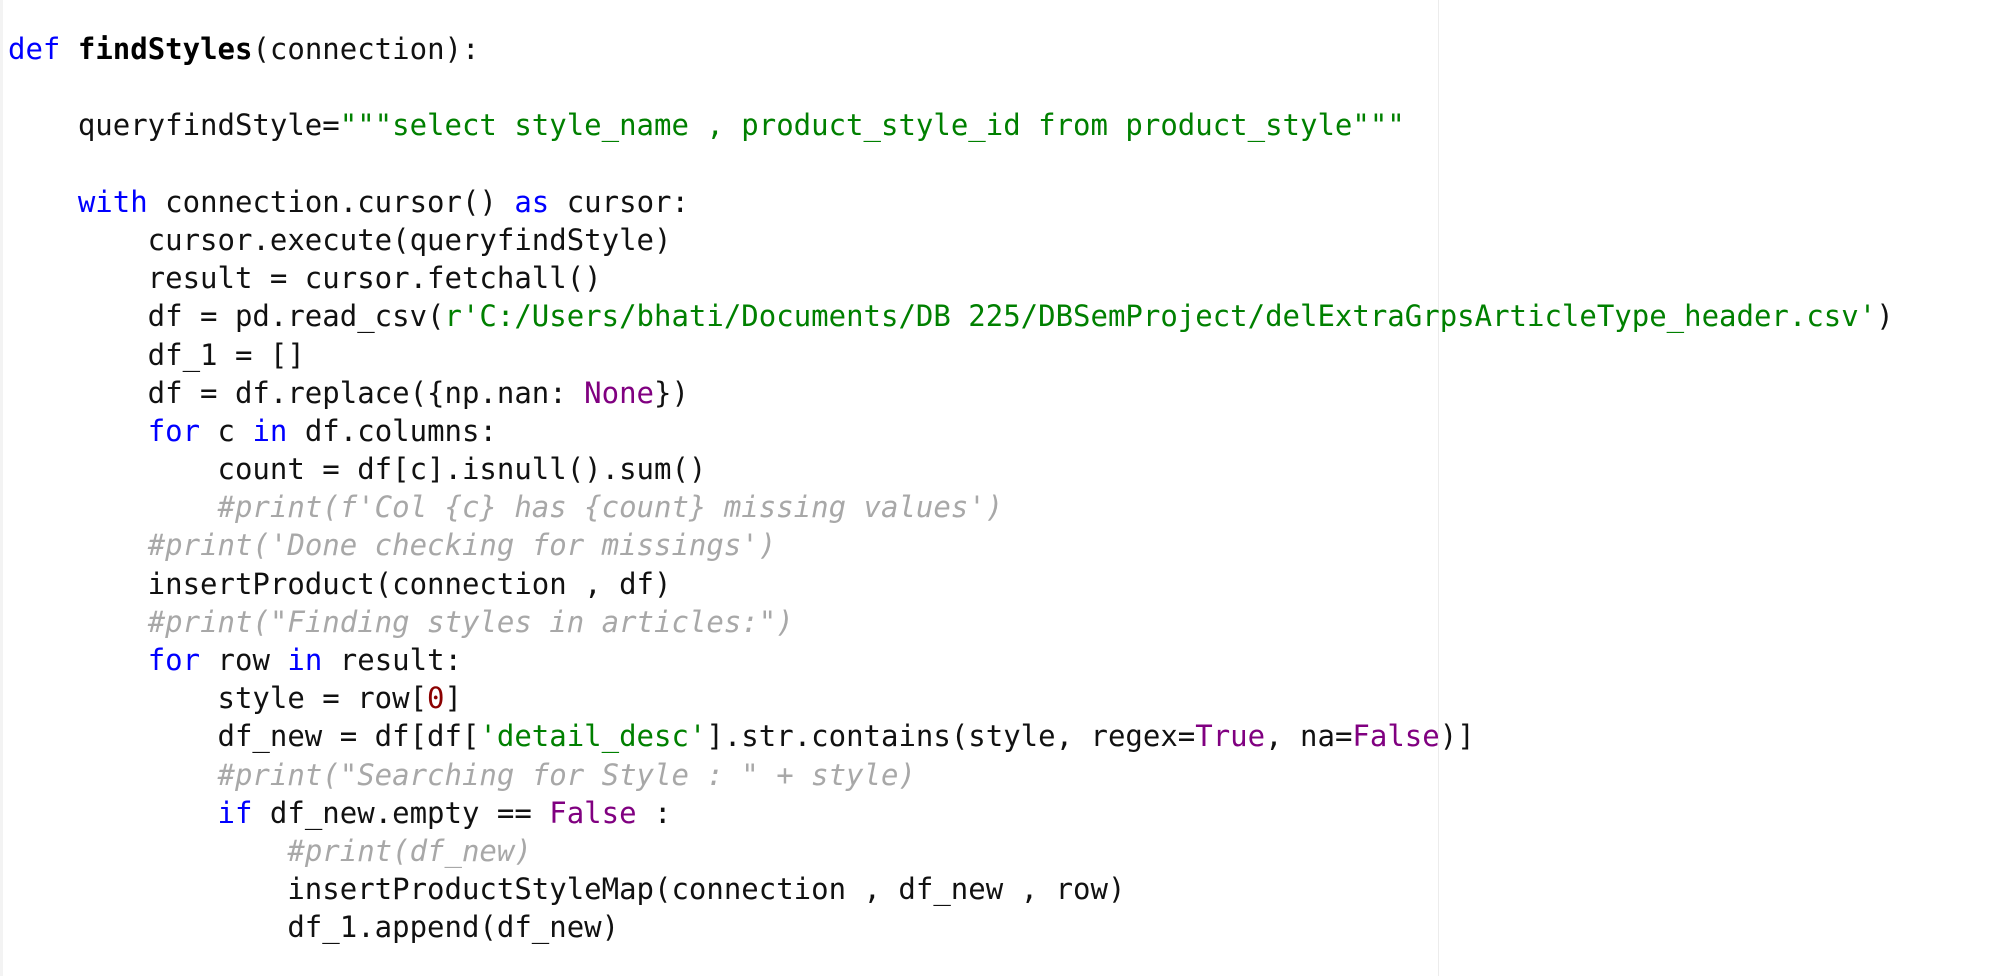 The height and width of the screenshot is (976, 2003). I want to click on code-line: def findStyles(connection):, so click(951, 49).